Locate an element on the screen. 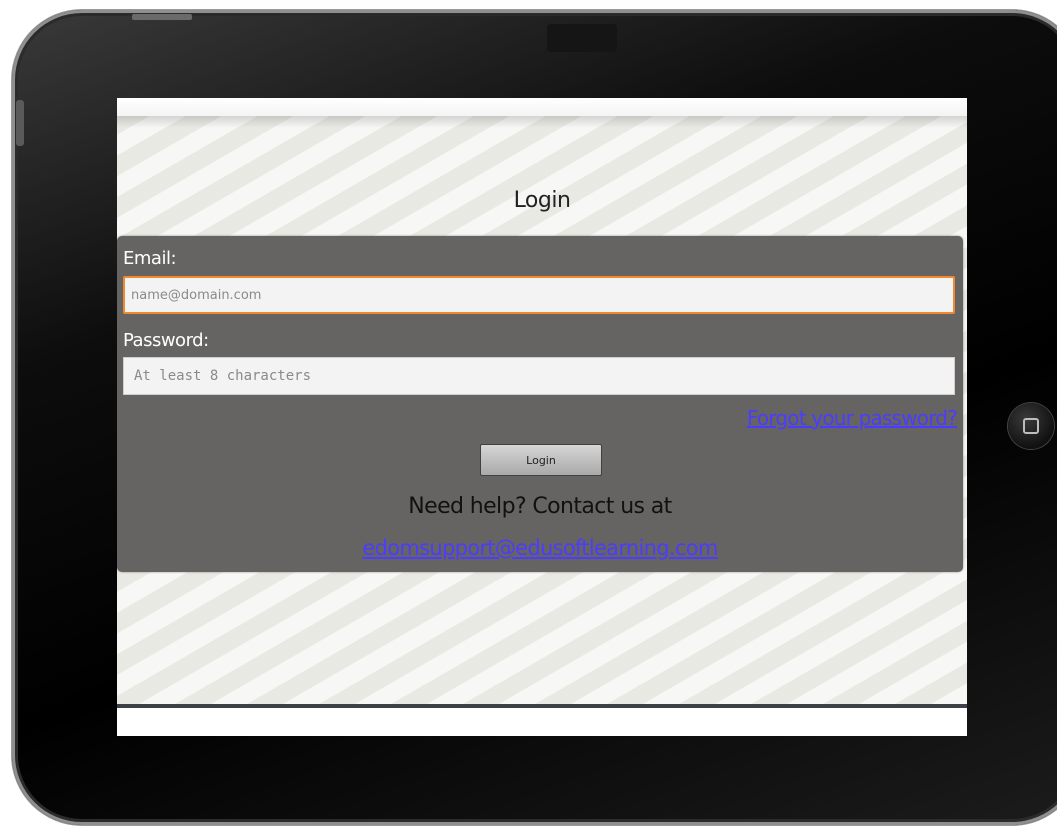 This screenshot has height=827, width=1057. power-button is located at coordinates (162, 17).